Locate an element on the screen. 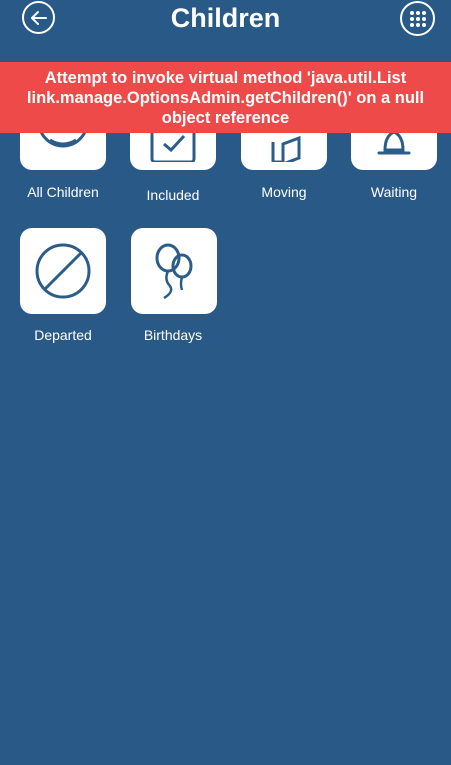 This screenshot has height=765, width=451. tile-birthdays is located at coordinates (174, 271).